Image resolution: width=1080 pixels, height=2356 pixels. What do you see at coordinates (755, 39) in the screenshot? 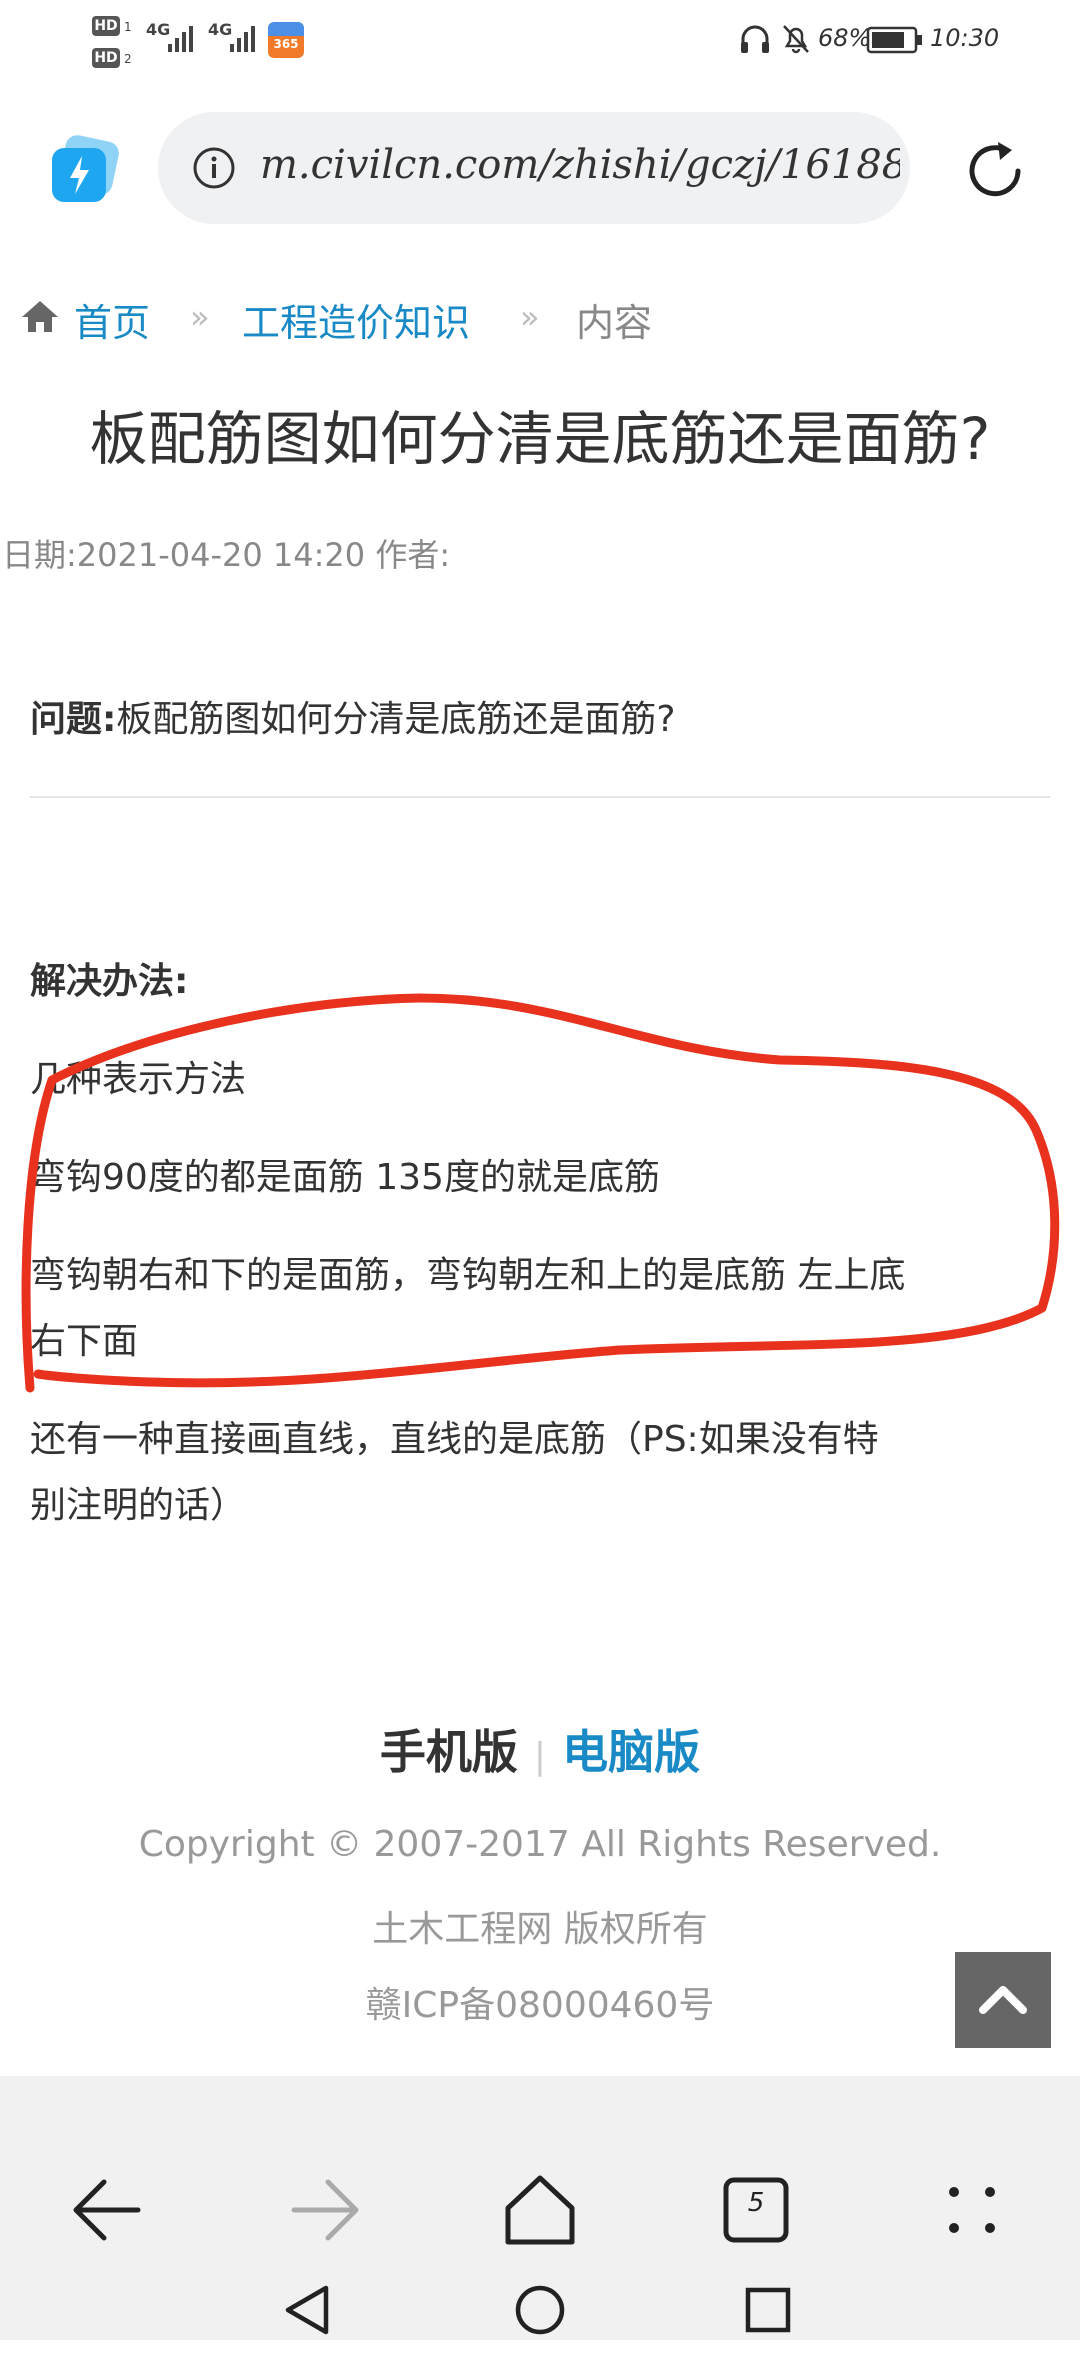
I see `headphones-icon` at bounding box center [755, 39].